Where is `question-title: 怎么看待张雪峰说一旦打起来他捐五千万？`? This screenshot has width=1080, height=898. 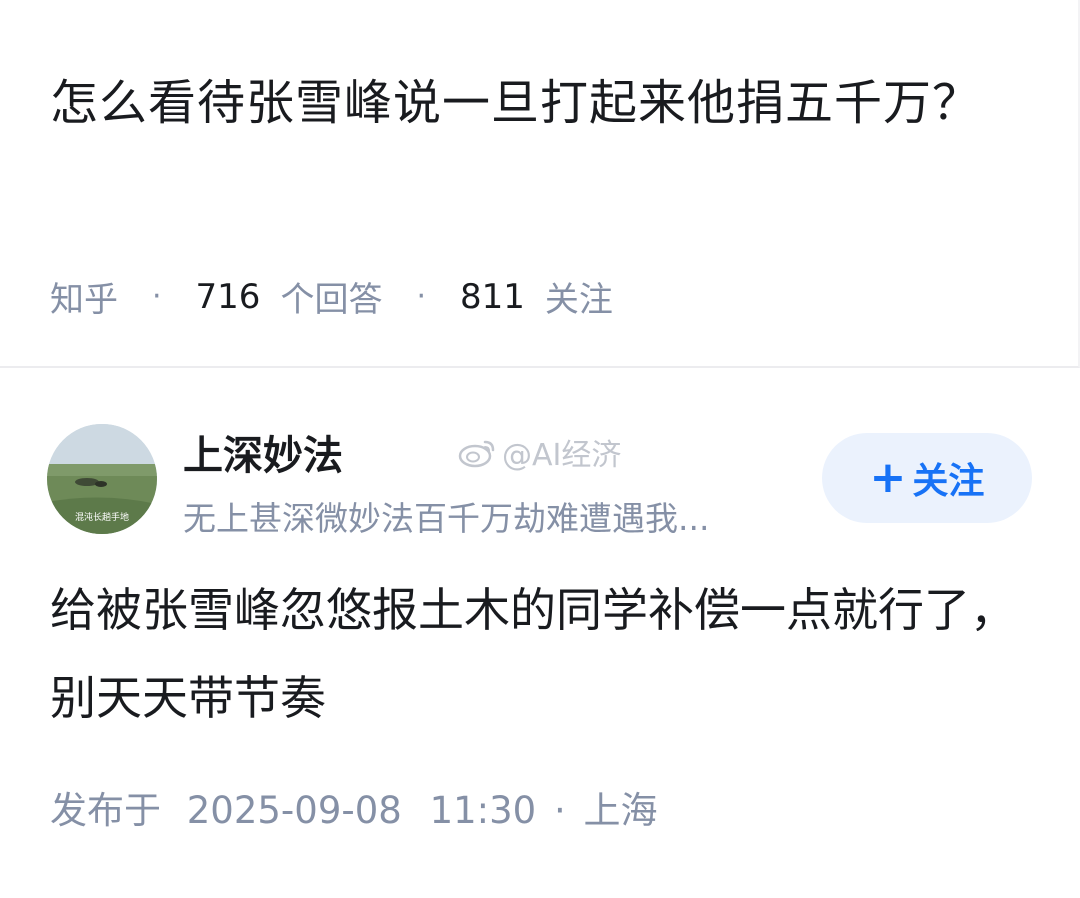 question-title: 怎么看待张雪峰说一旦打起来他捐五千万？ is located at coordinates (537, 103).